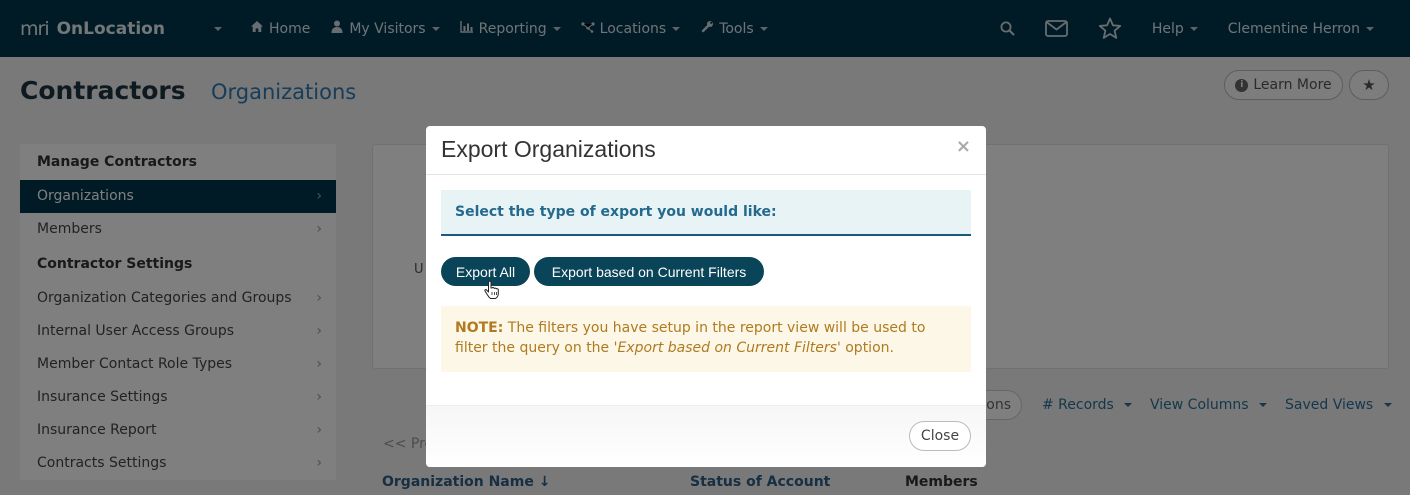  What do you see at coordinates (548, 149) in the screenshot?
I see `modal-title: Export Organizations` at bounding box center [548, 149].